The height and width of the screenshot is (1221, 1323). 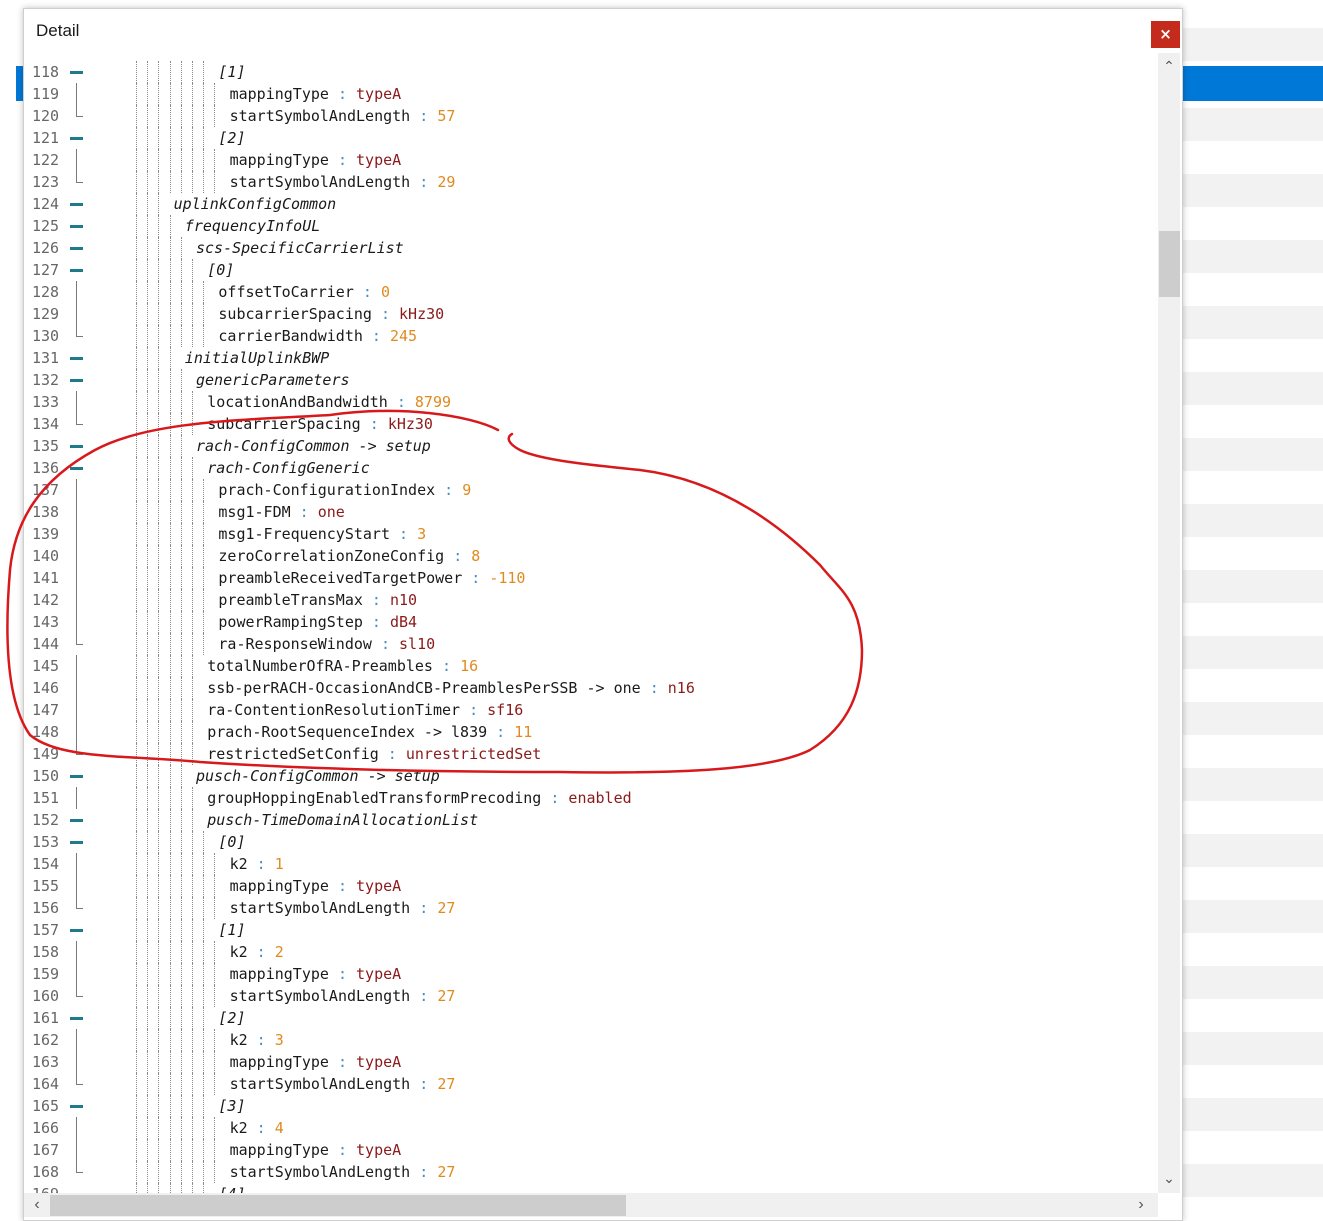 What do you see at coordinates (589, 974) in the screenshot?
I see `code-line: 159 mappingType : typeA` at bounding box center [589, 974].